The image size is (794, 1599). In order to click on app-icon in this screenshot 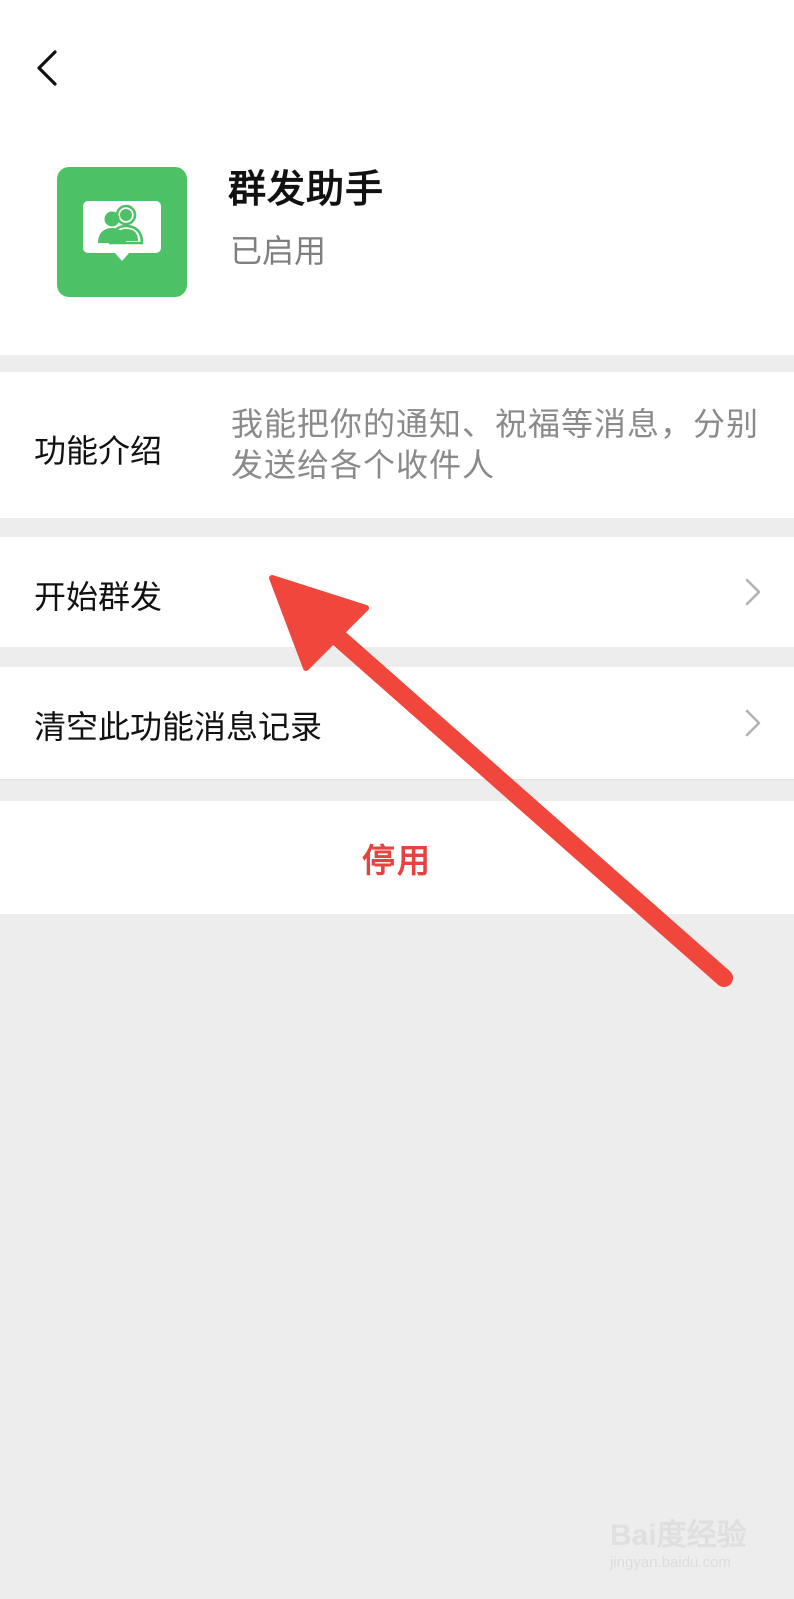, I will do `click(122, 232)`.